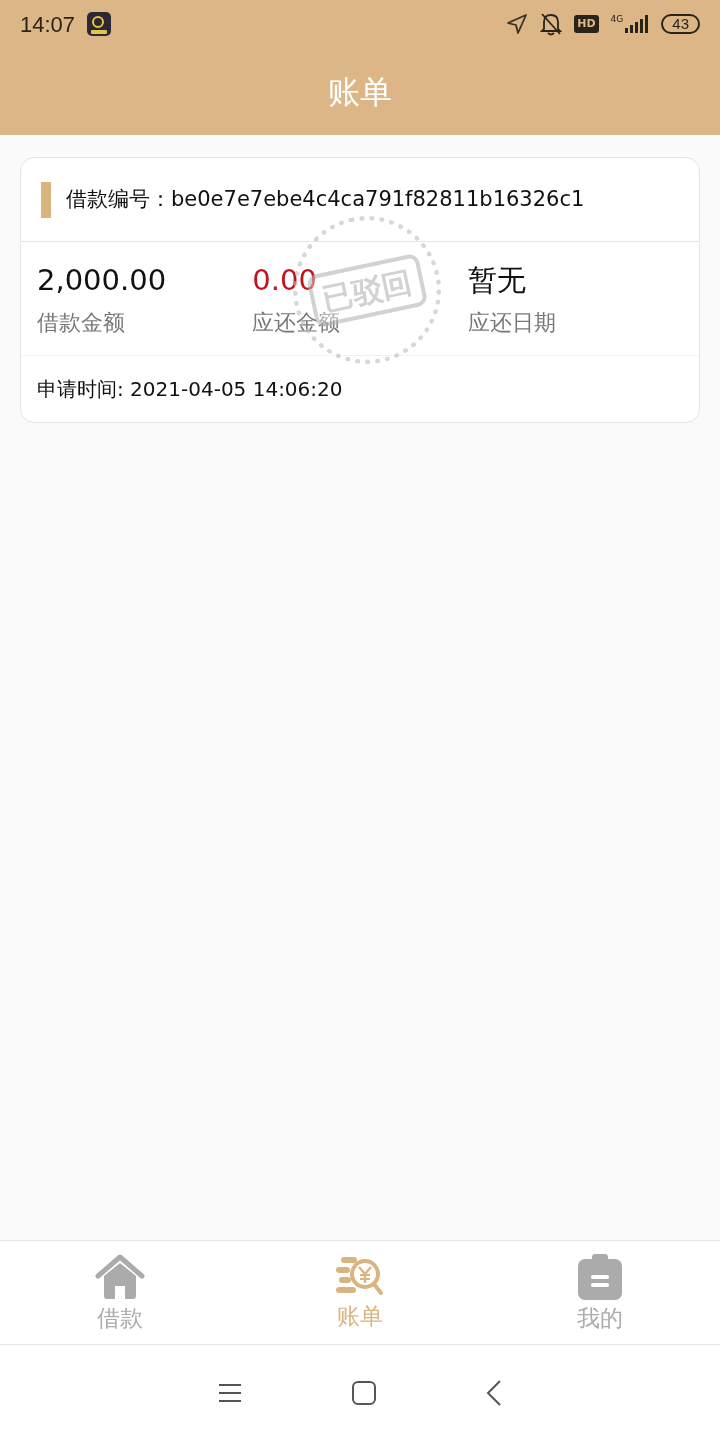 Image resolution: width=720 pixels, height=1440 pixels. I want to click on accent-bar, so click(46, 199).